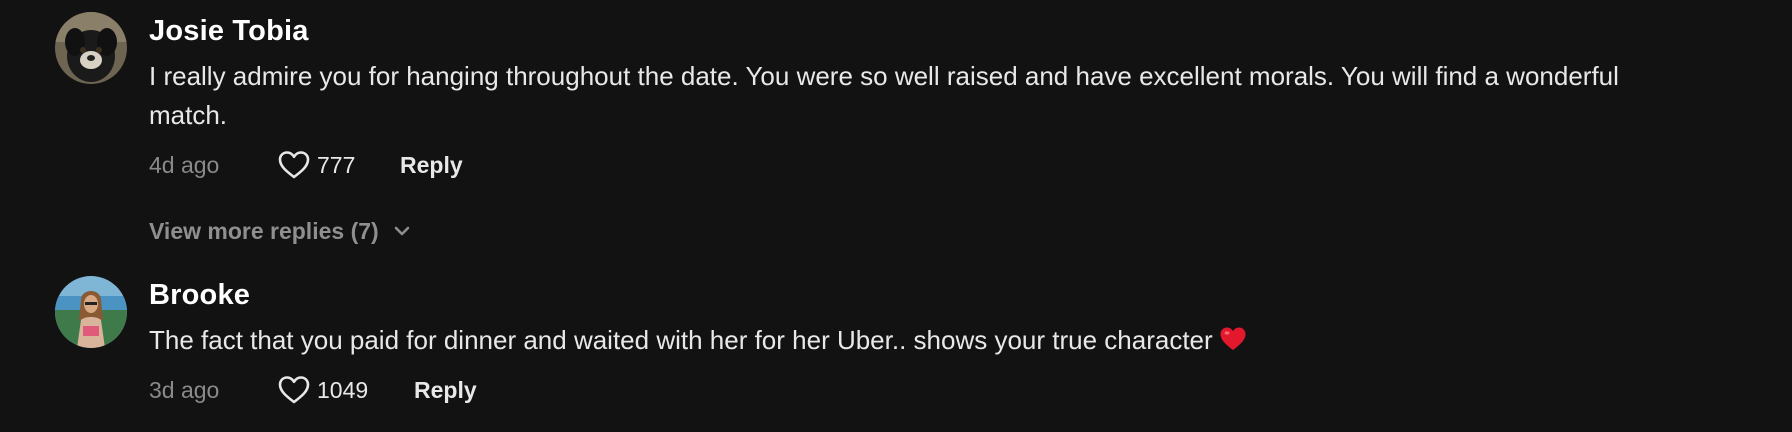  Describe the element at coordinates (229, 31) in the screenshot. I see `comment-username: Josie Tobia` at that location.